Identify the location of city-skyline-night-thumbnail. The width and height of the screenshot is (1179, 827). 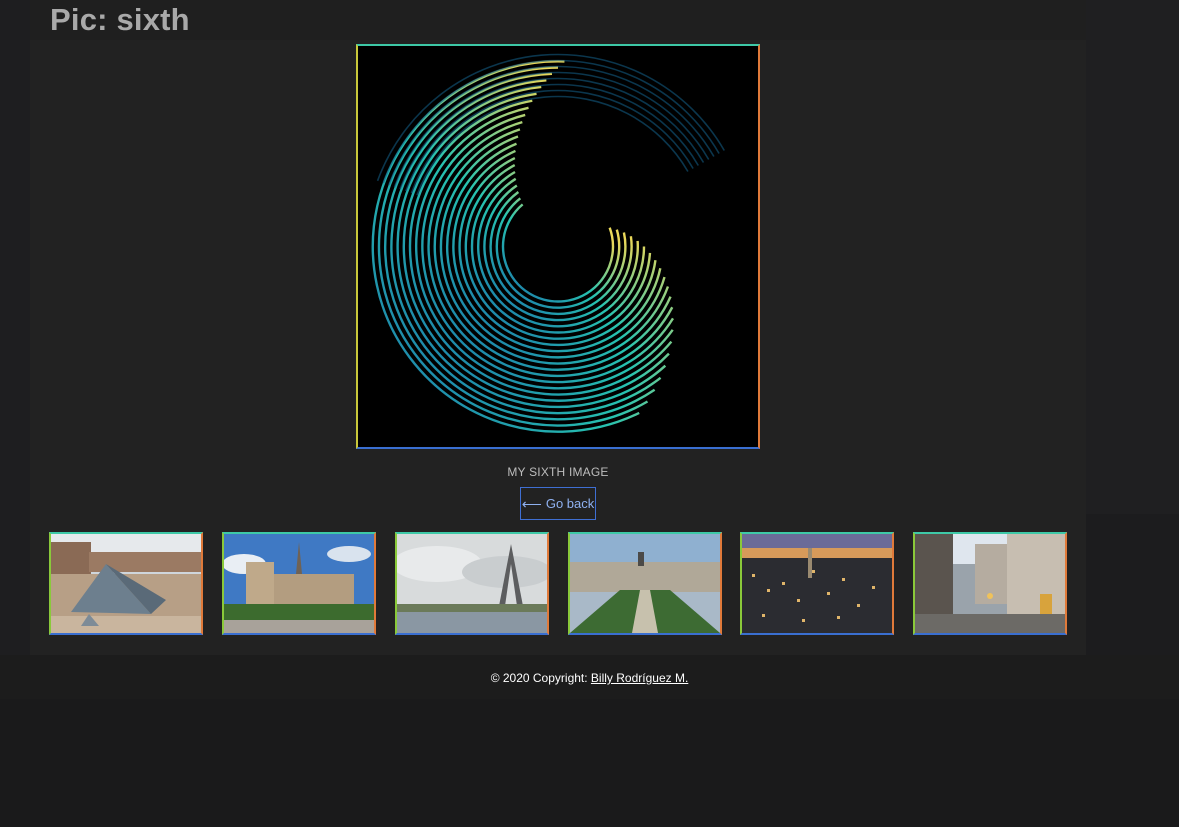
(817, 583).